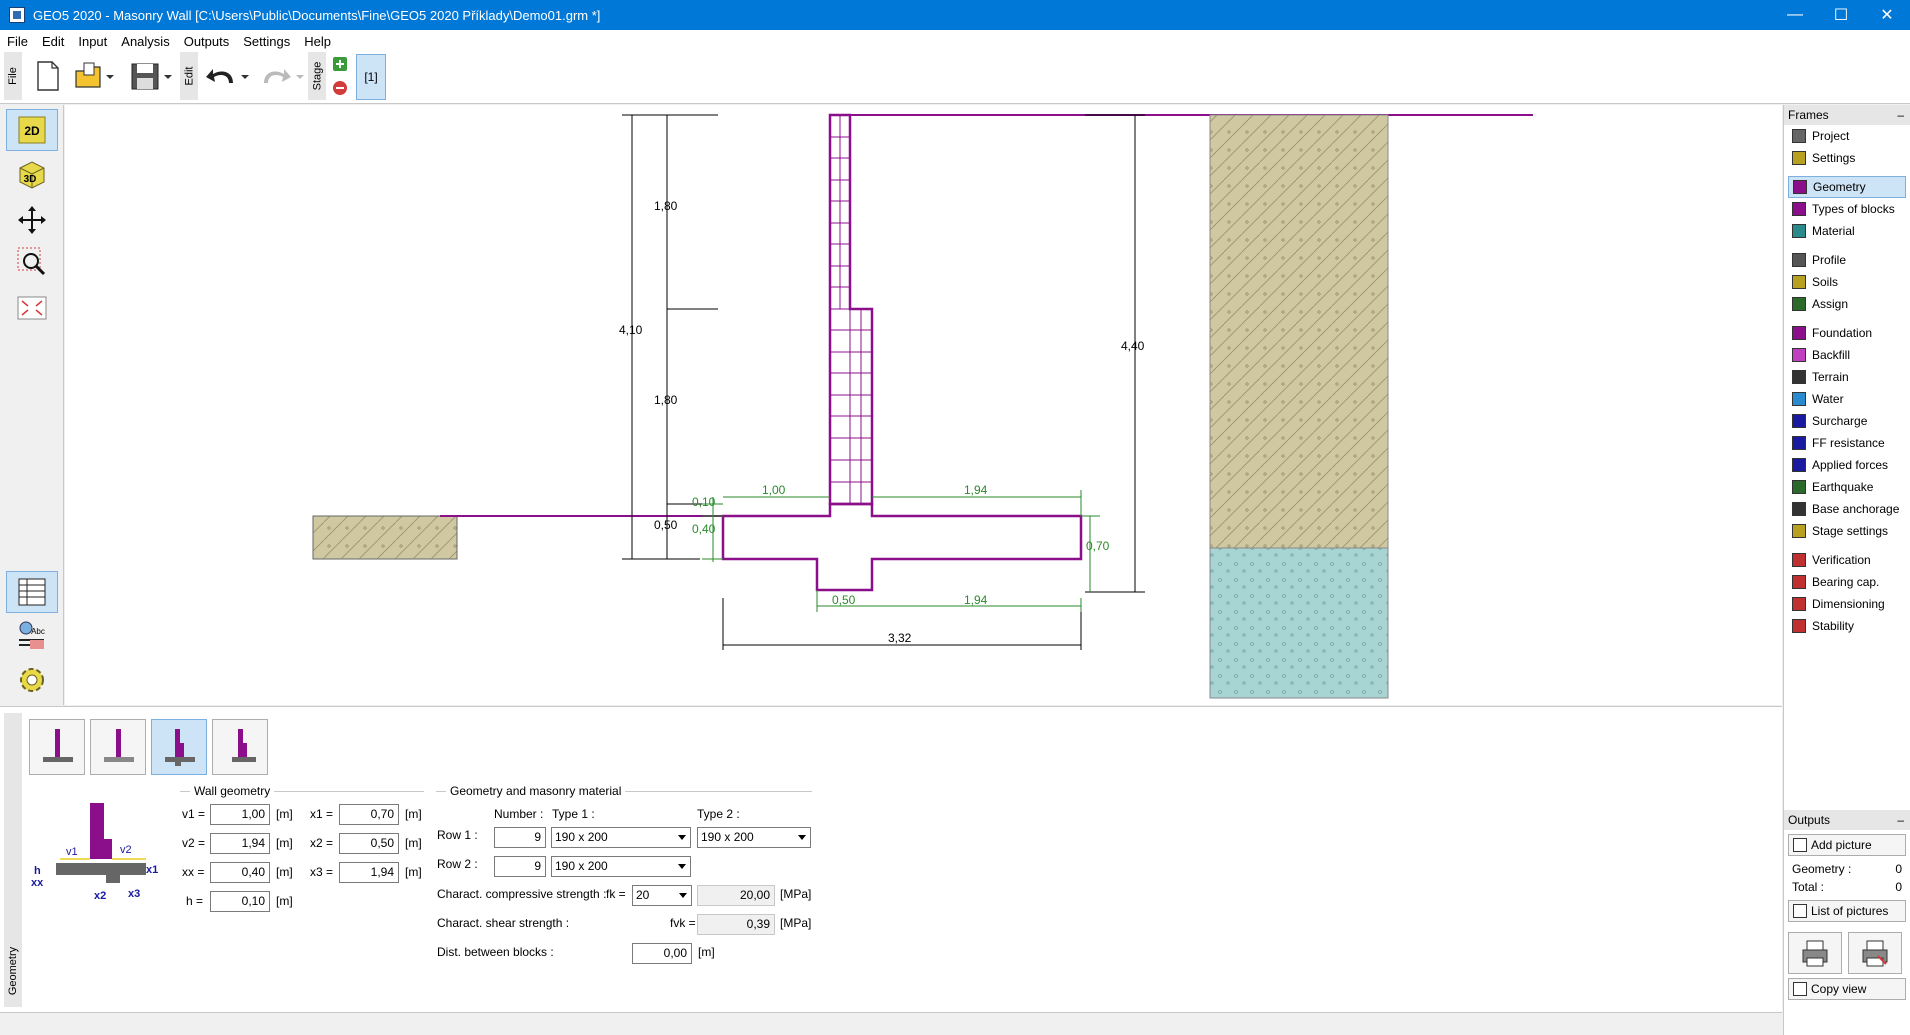 This screenshot has width=1910, height=1035. What do you see at coordinates (1847, 487) in the screenshot?
I see `frame-item-earthquake: Earthquake` at bounding box center [1847, 487].